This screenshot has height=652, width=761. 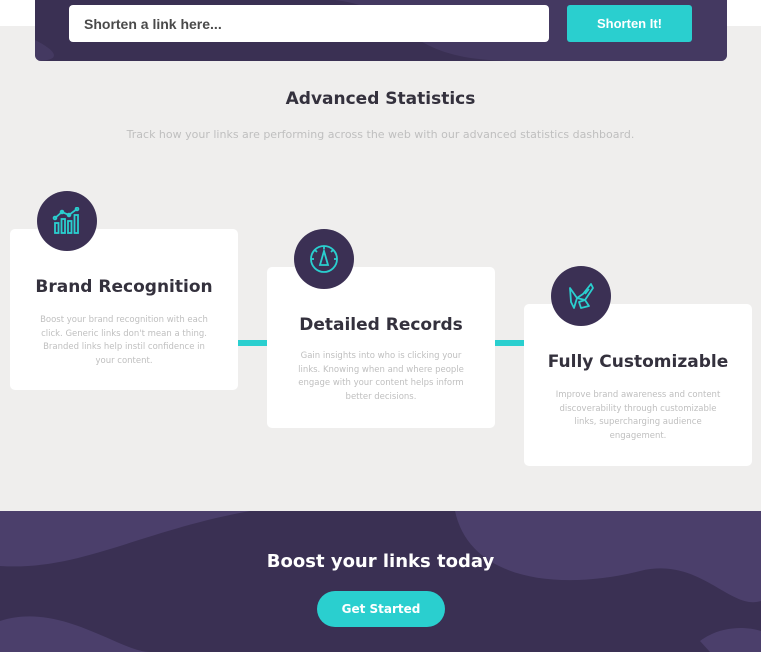 I want to click on section-title: Advanced Statistics, so click(x=380, y=99).